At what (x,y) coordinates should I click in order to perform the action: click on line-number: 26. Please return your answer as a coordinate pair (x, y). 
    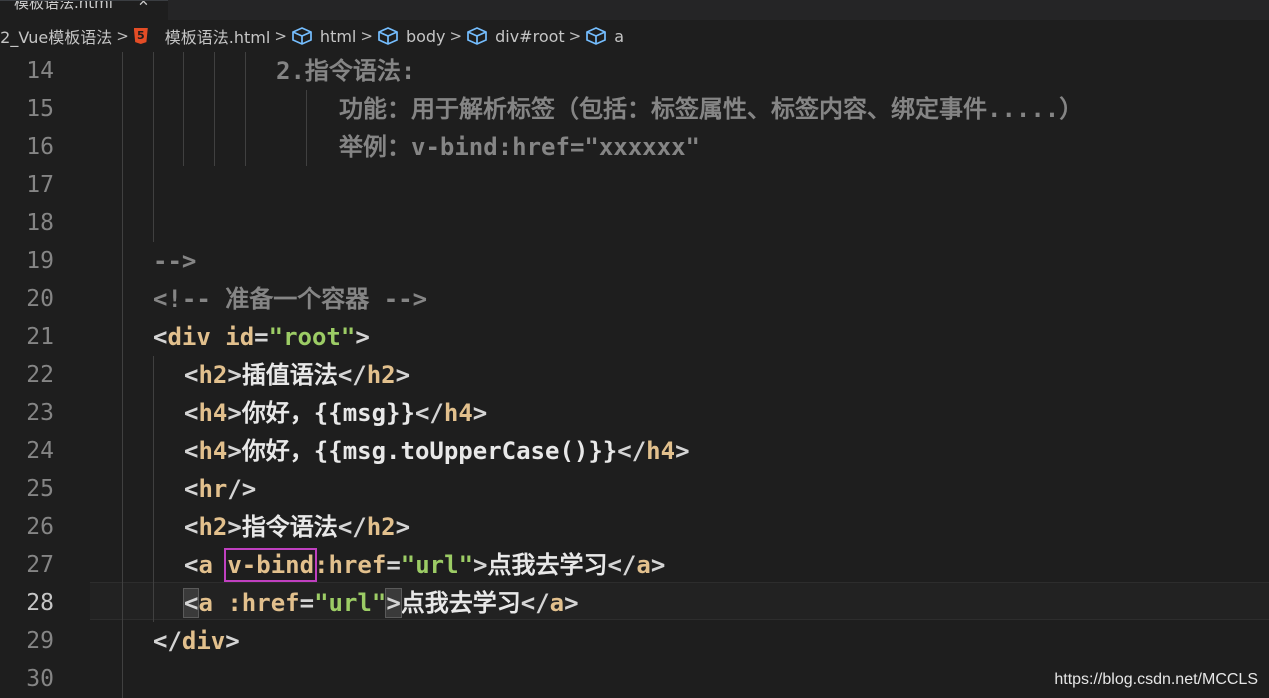
    Looking at the image, I should click on (40, 527).